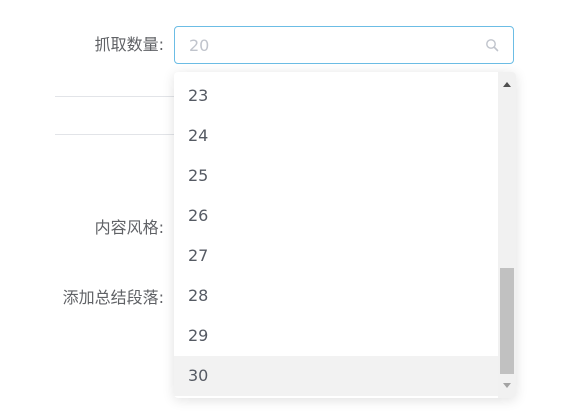  I want to click on scroll-up-arrow-icon, so click(507, 84).